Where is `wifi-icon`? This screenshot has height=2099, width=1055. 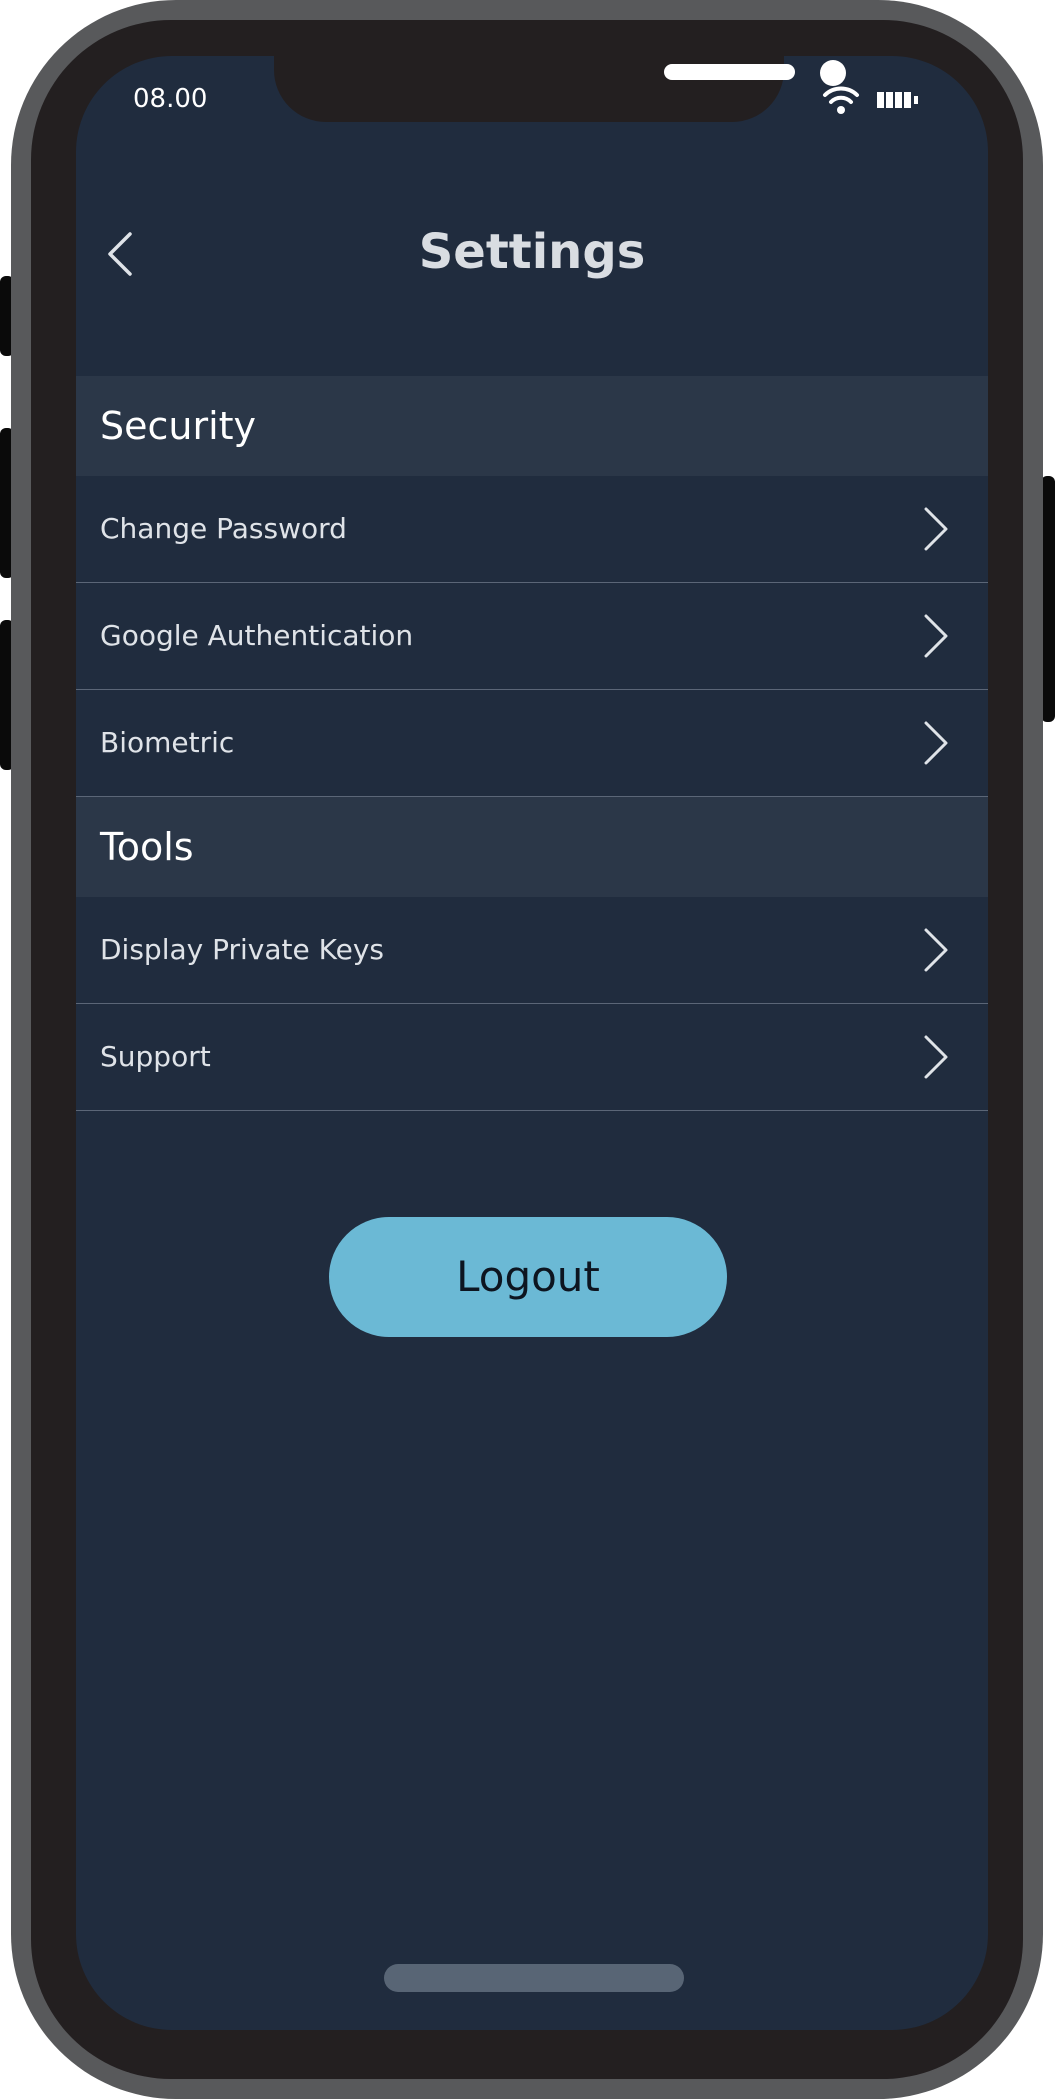
wifi-icon is located at coordinates (841, 100).